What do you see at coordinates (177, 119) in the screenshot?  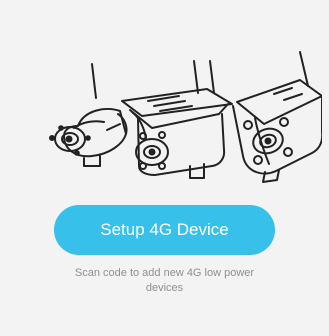 I see `middle-camera-icon` at bounding box center [177, 119].